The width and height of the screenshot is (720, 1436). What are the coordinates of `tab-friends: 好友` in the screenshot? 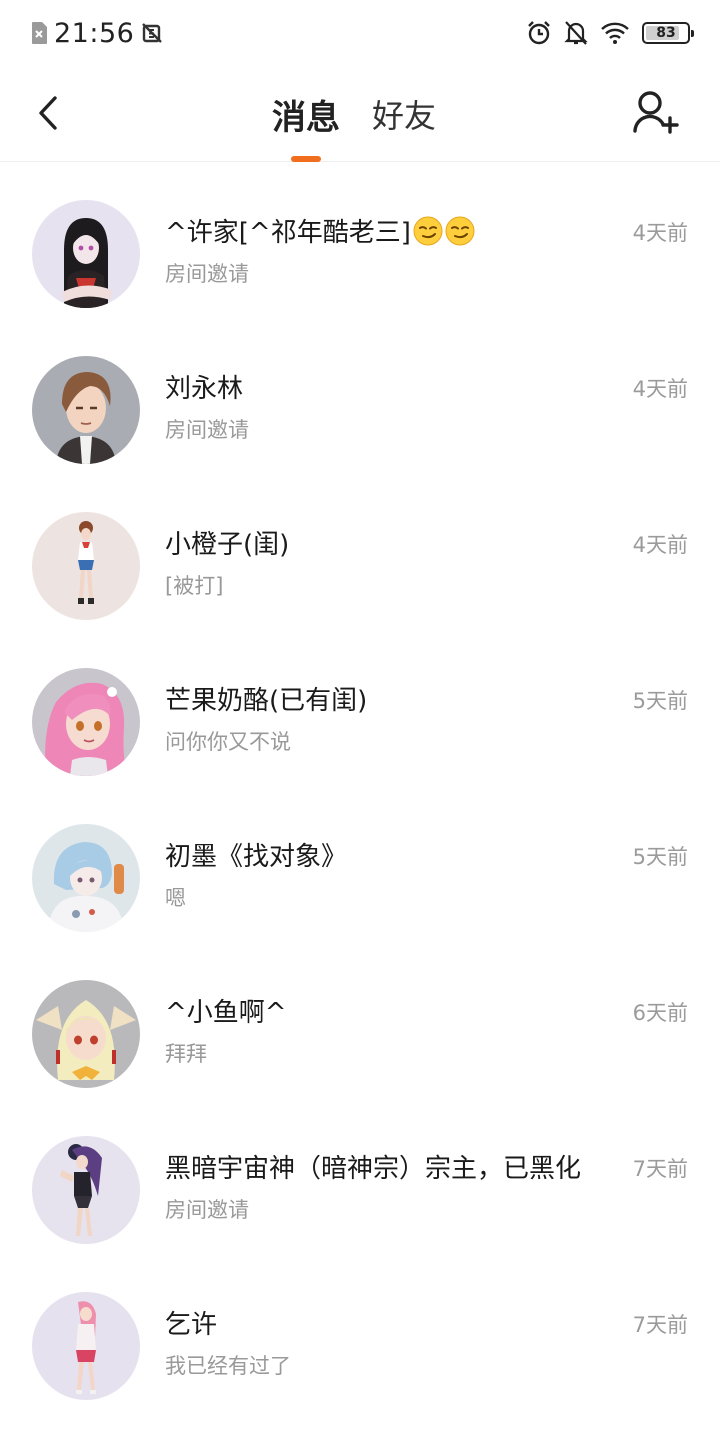 It's located at (404, 114).